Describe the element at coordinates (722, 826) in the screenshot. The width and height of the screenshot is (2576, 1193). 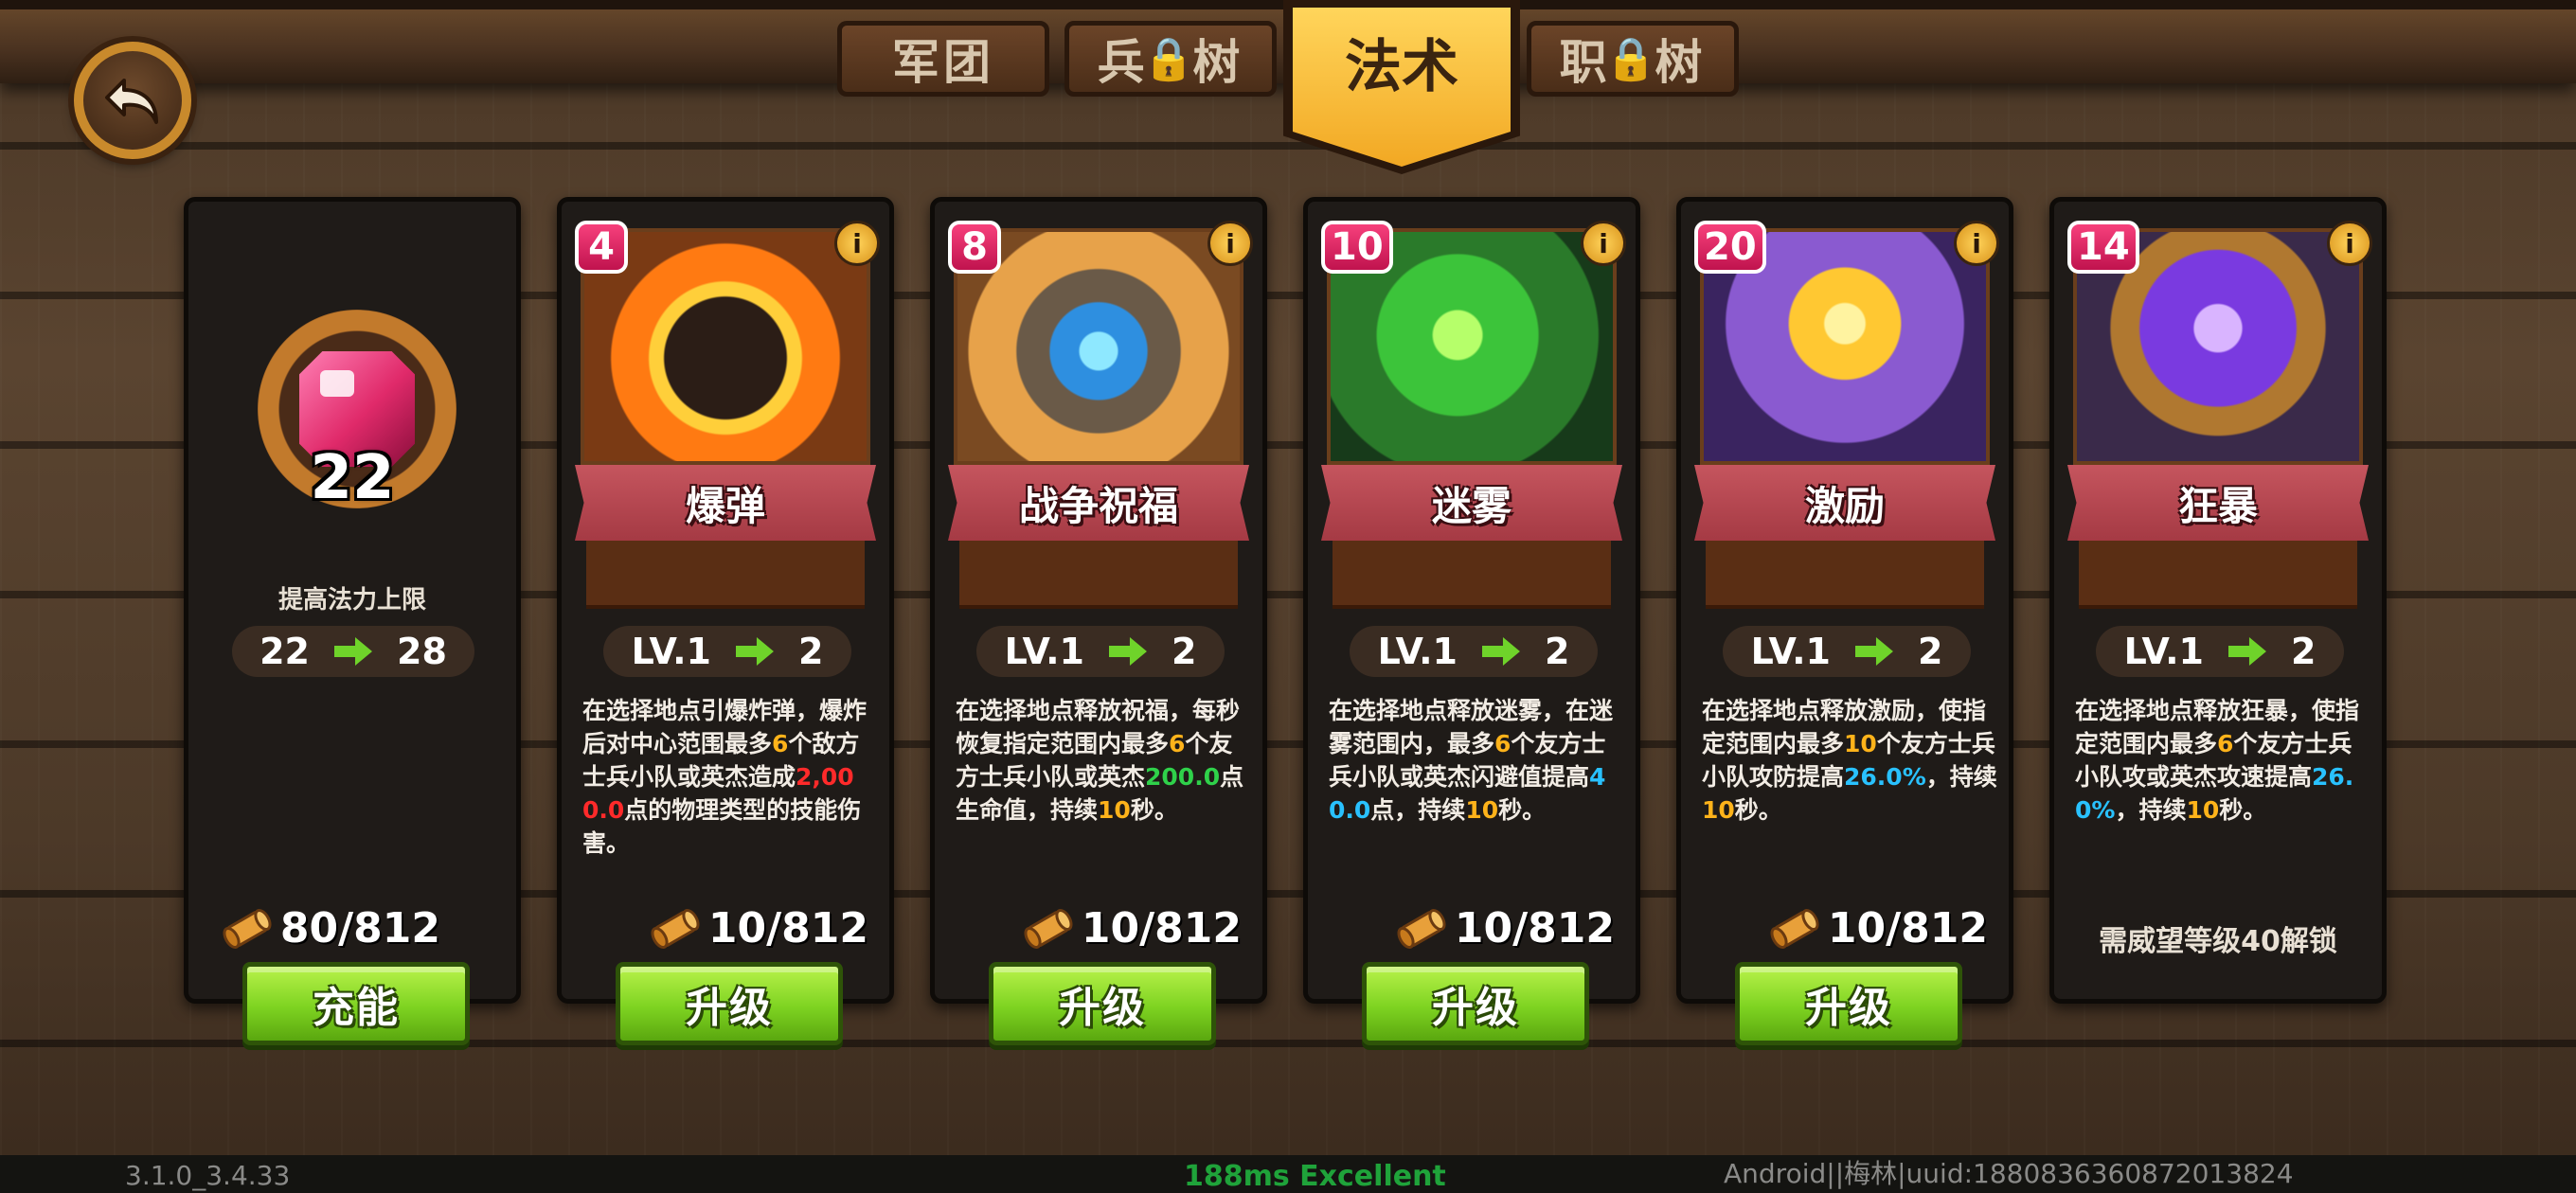
I see `desc-segment: 点的物理类型的技能伤害。` at that location.